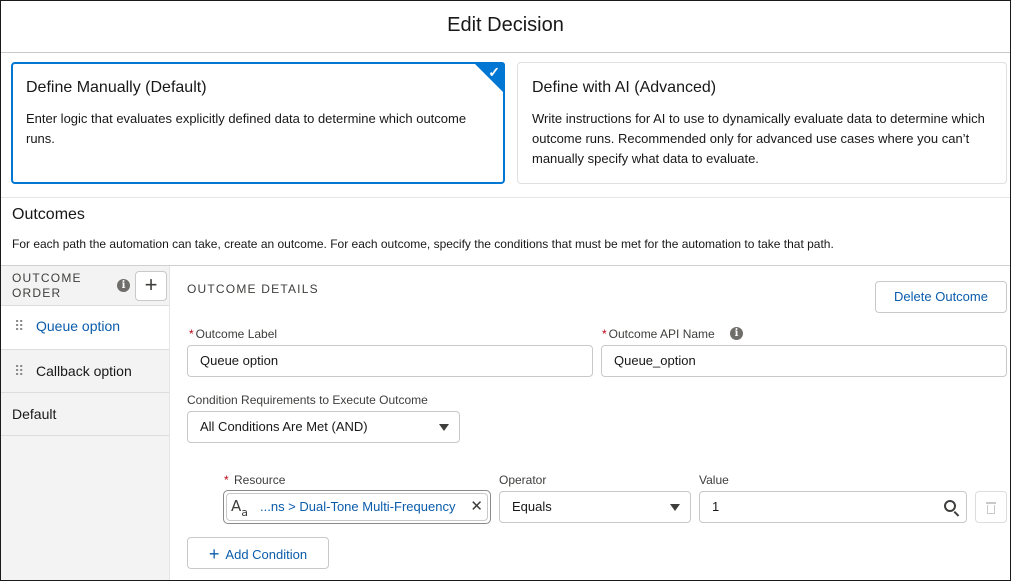 The image size is (1011, 581). What do you see at coordinates (595, 507) in the screenshot?
I see `operator-select: Equals` at bounding box center [595, 507].